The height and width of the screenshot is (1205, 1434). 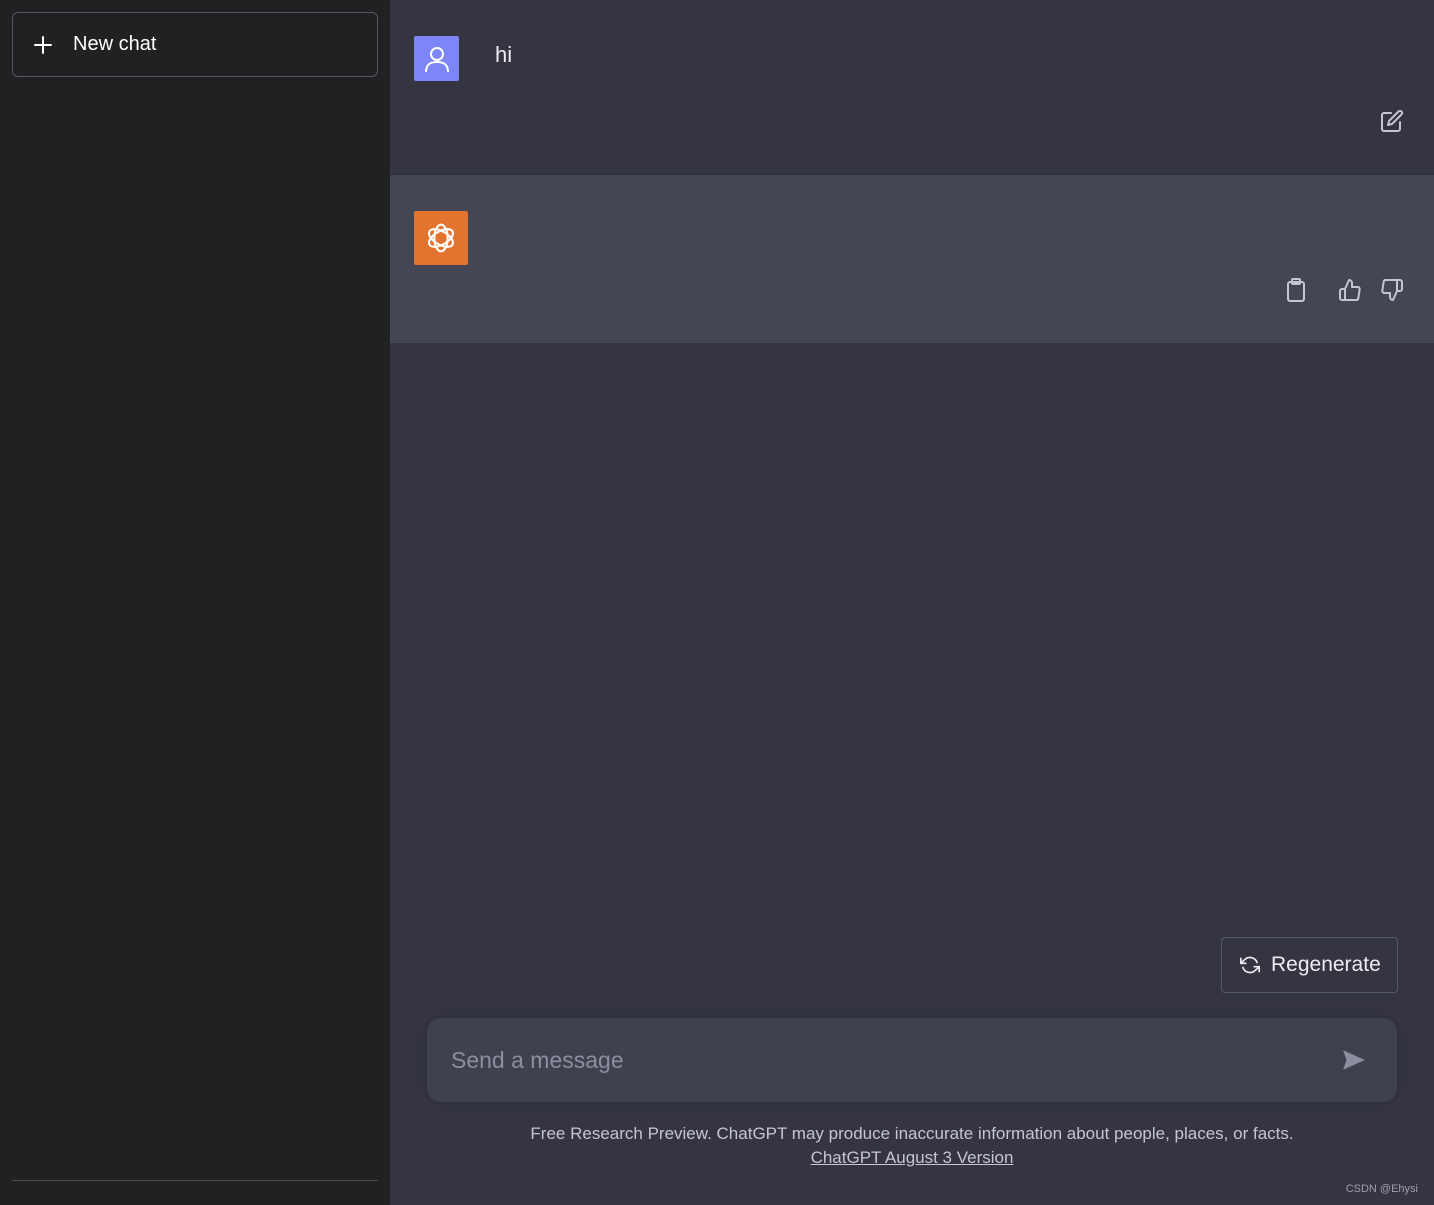 What do you see at coordinates (43, 45) in the screenshot?
I see `plus-icon` at bounding box center [43, 45].